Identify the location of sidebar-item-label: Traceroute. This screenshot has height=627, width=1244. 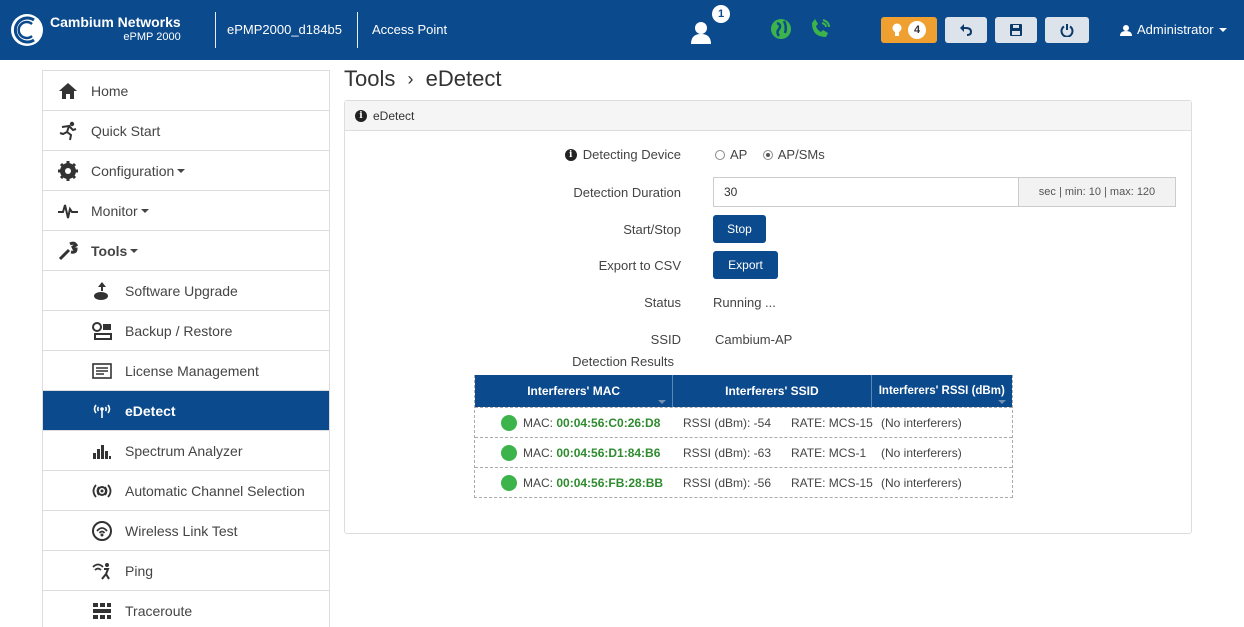
(159, 610).